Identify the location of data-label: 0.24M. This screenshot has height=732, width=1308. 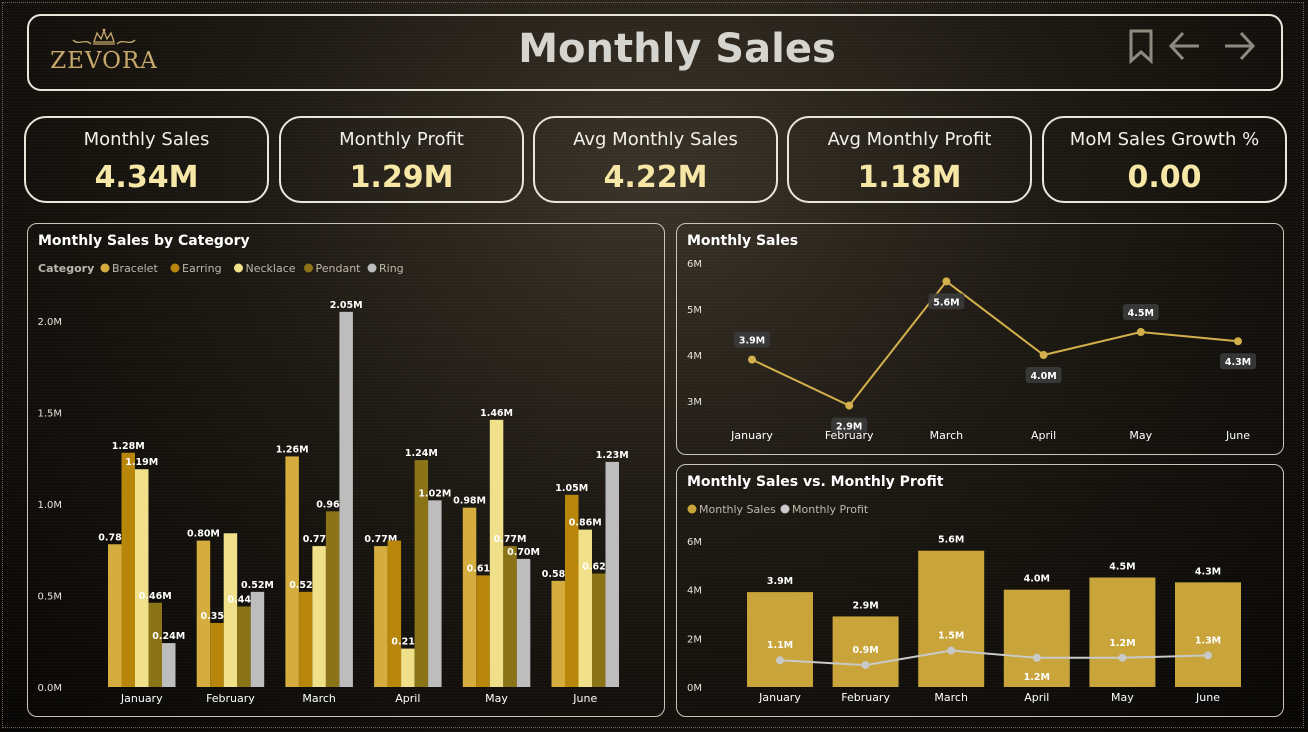
(168, 636).